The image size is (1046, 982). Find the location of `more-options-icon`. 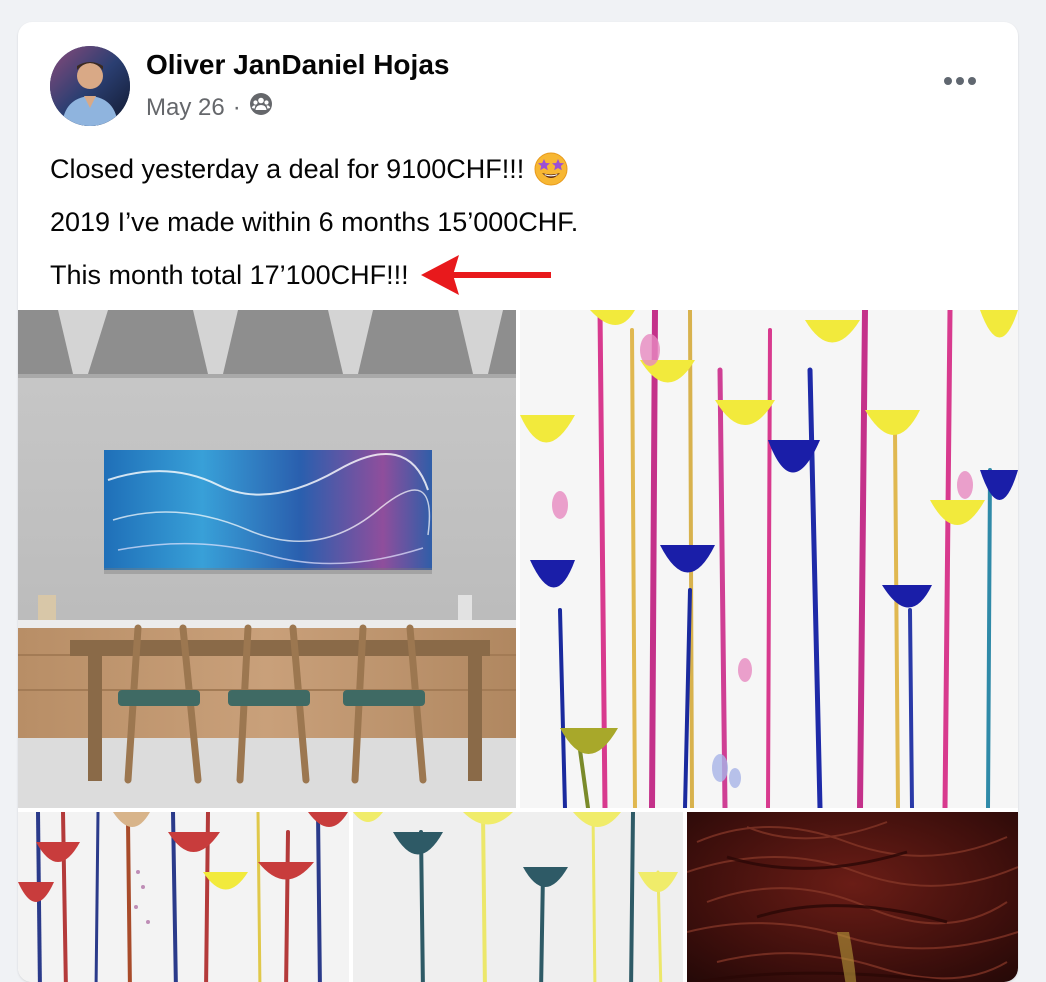

more-options-icon is located at coordinates (960, 81).